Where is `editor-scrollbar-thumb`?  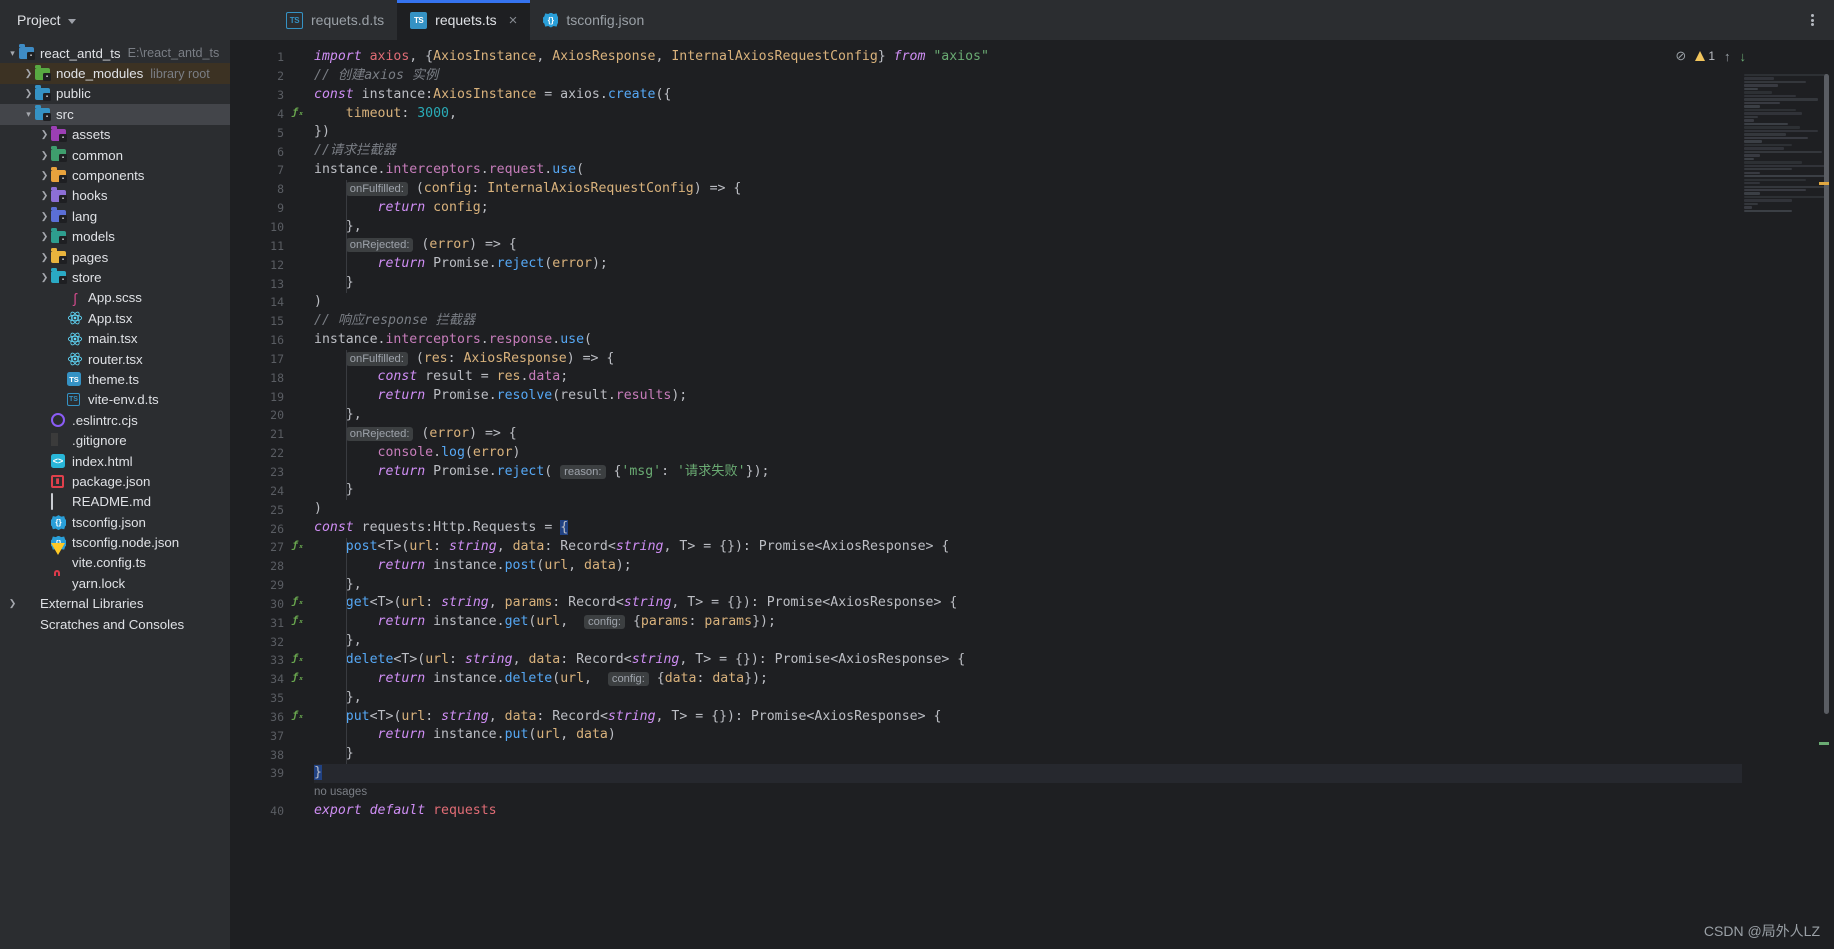 editor-scrollbar-thumb is located at coordinates (1826, 394).